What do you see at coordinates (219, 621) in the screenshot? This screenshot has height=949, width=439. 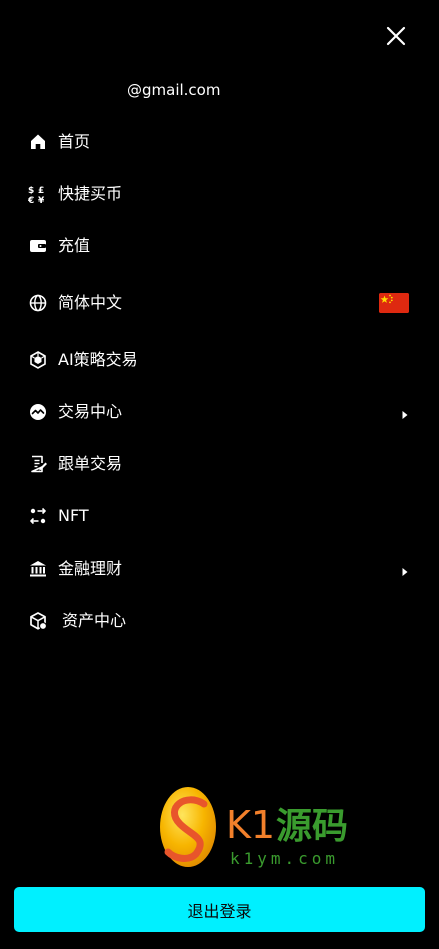 I see `menu-item-assets: 资产中心` at bounding box center [219, 621].